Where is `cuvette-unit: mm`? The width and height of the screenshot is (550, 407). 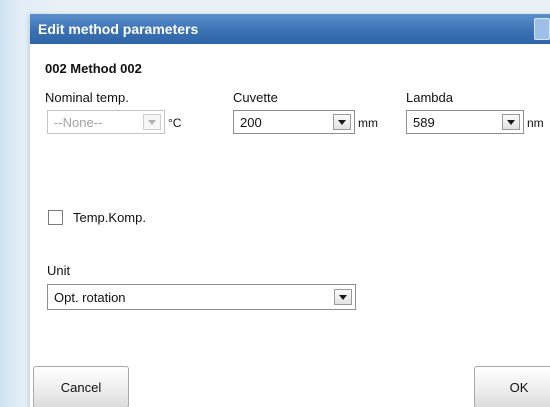
cuvette-unit: mm is located at coordinates (368, 123).